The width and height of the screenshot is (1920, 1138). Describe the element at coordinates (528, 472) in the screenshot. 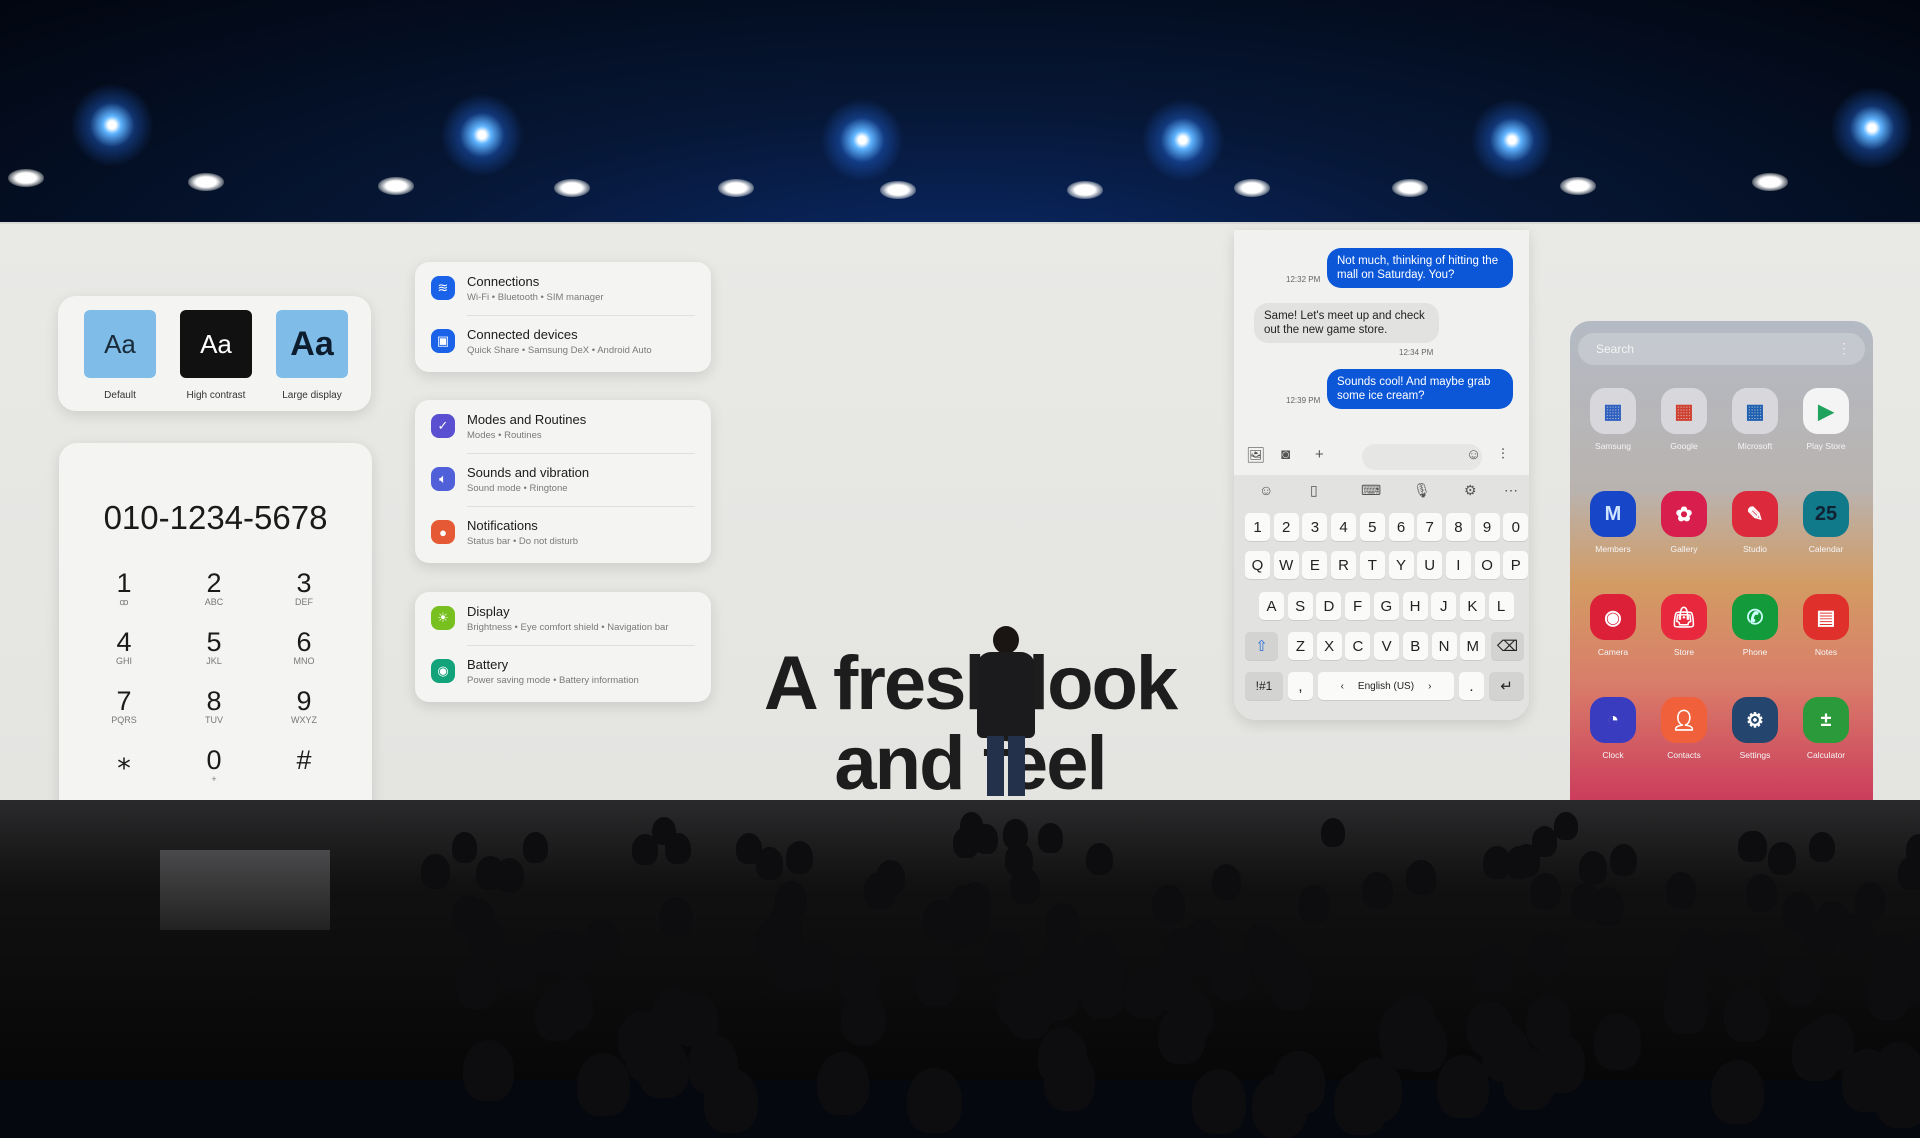

I see `settings-item-title: Sounds and vibration` at that location.